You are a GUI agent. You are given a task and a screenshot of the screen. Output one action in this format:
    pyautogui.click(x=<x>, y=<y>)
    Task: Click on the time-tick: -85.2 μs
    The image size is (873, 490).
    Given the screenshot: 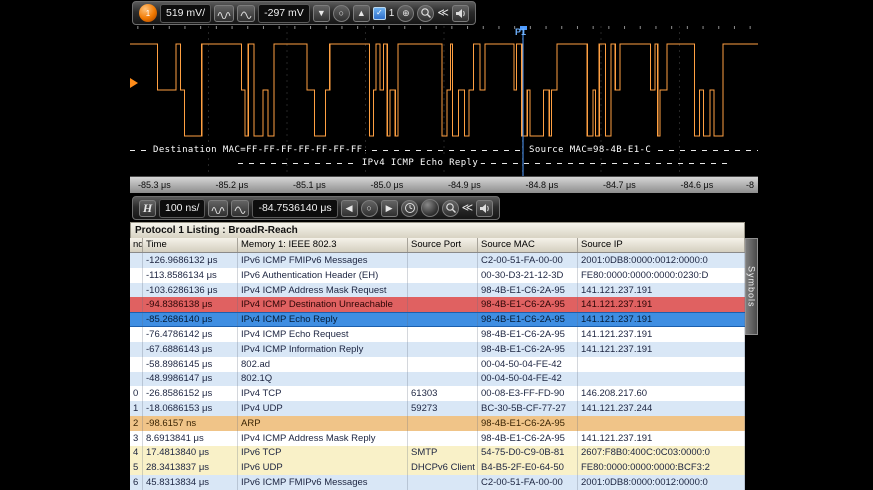 What is the action you would take?
    pyautogui.click(x=232, y=185)
    